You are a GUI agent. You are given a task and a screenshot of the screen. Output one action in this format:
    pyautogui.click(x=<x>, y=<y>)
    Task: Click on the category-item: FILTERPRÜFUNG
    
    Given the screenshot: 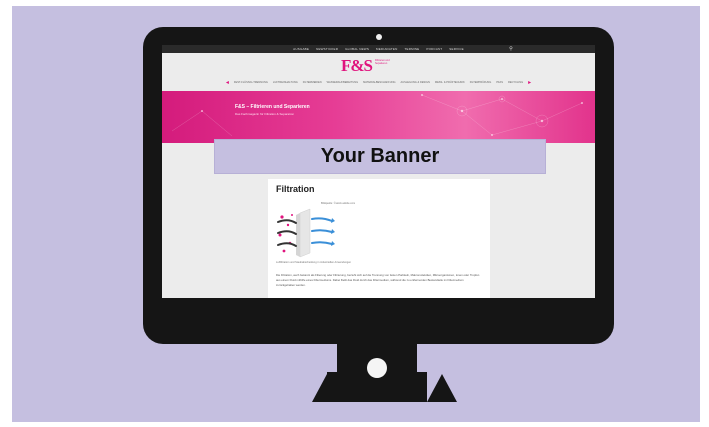 What is the action you would take?
    pyautogui.click(x=481, y=82)
    